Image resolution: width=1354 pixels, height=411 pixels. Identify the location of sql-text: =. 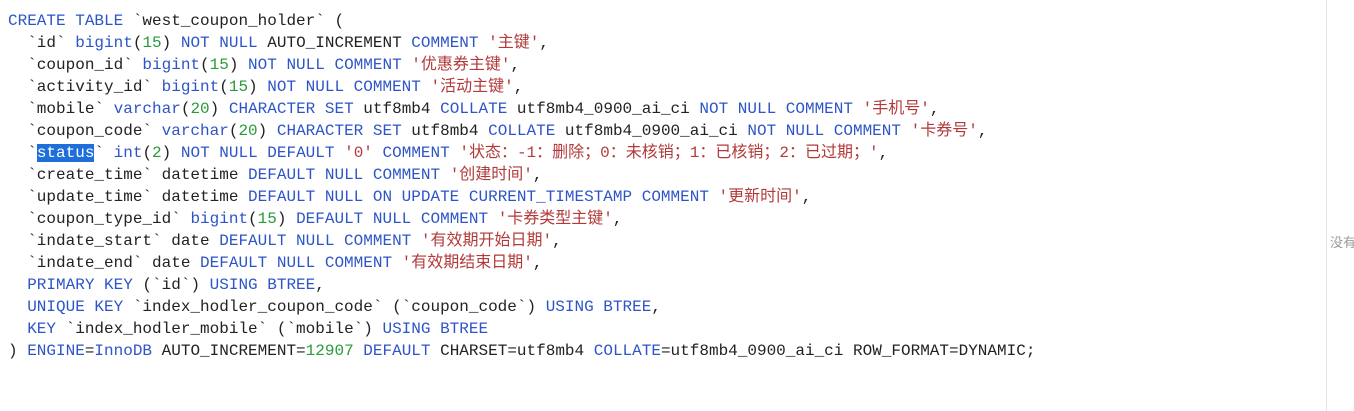
(89, 351).